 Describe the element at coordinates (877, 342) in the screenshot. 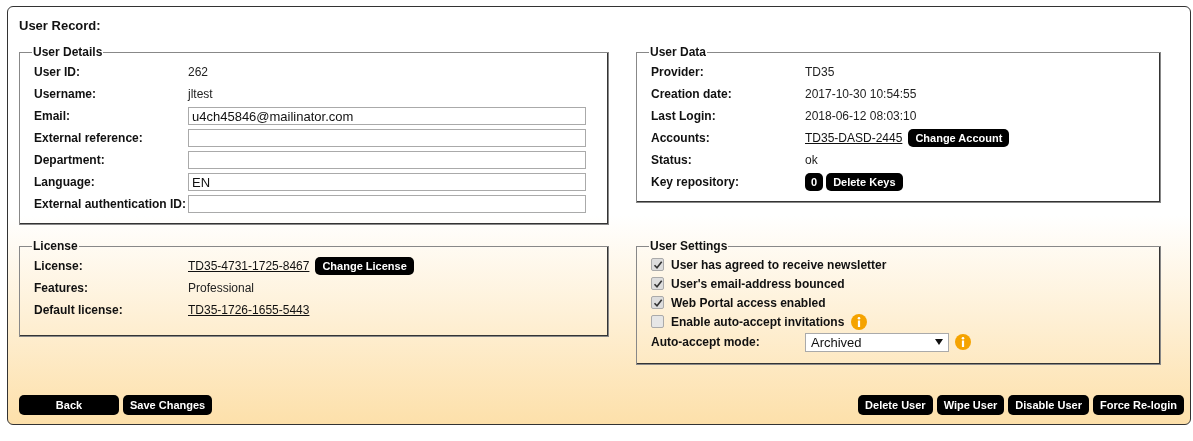

I see `dropdown: Archived` at that location.